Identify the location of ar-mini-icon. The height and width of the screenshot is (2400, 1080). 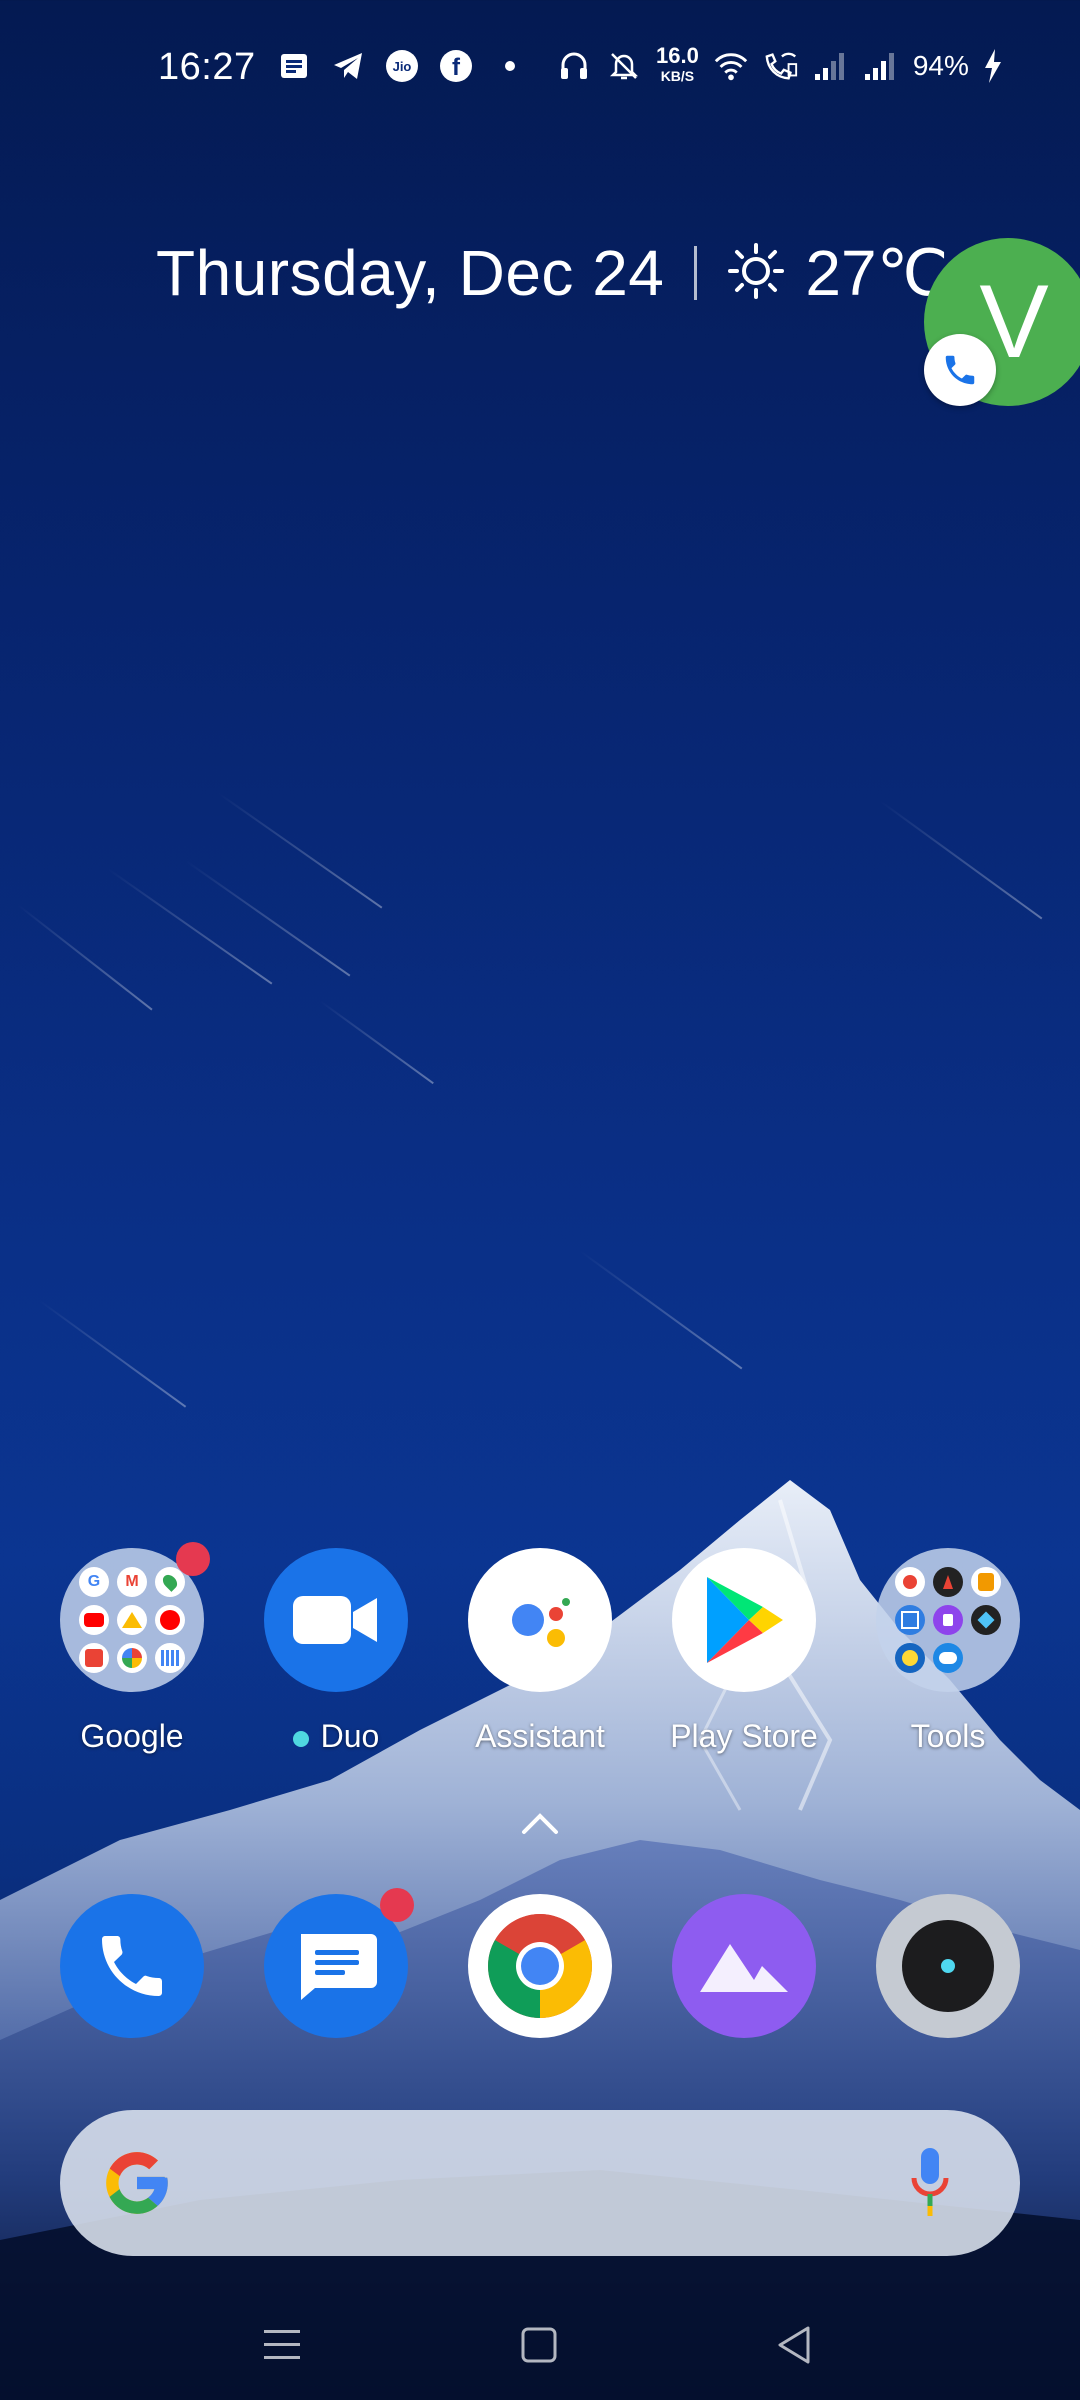
(986, 1620).